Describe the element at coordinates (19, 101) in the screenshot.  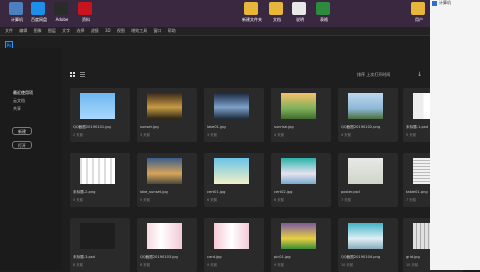
I see `sidebar-item-cloud: 云文档` at that location.